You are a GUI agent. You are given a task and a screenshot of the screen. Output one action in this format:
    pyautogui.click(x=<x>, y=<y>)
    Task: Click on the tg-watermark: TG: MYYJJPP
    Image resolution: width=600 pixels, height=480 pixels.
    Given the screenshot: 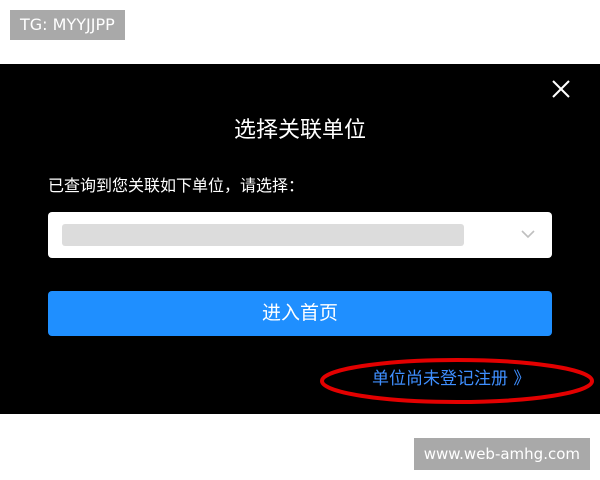 What is the action you would take?
    pyautogui.click(x=67, y=25)
    